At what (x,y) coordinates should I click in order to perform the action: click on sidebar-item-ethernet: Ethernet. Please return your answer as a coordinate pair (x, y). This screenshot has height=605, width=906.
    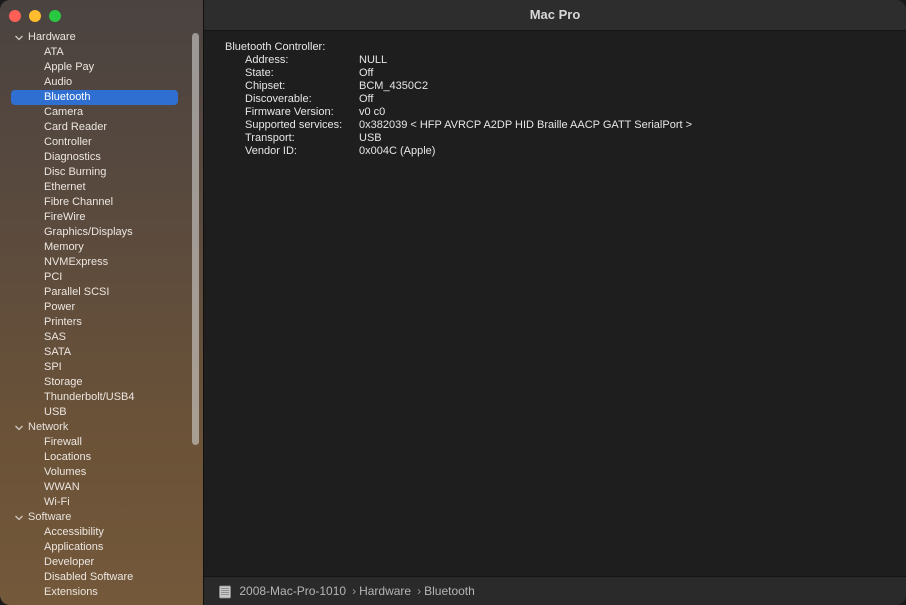
    Looking at the image, I should click on (101, 187).